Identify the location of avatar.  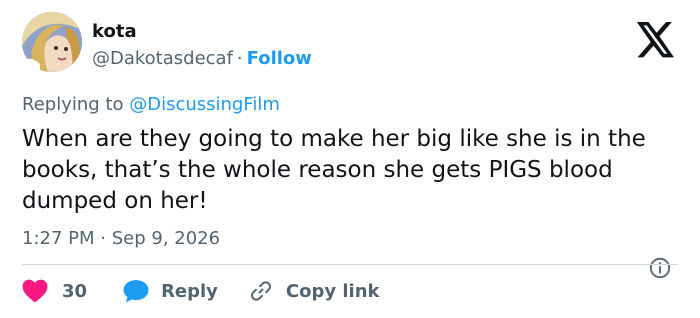
(52, 42).